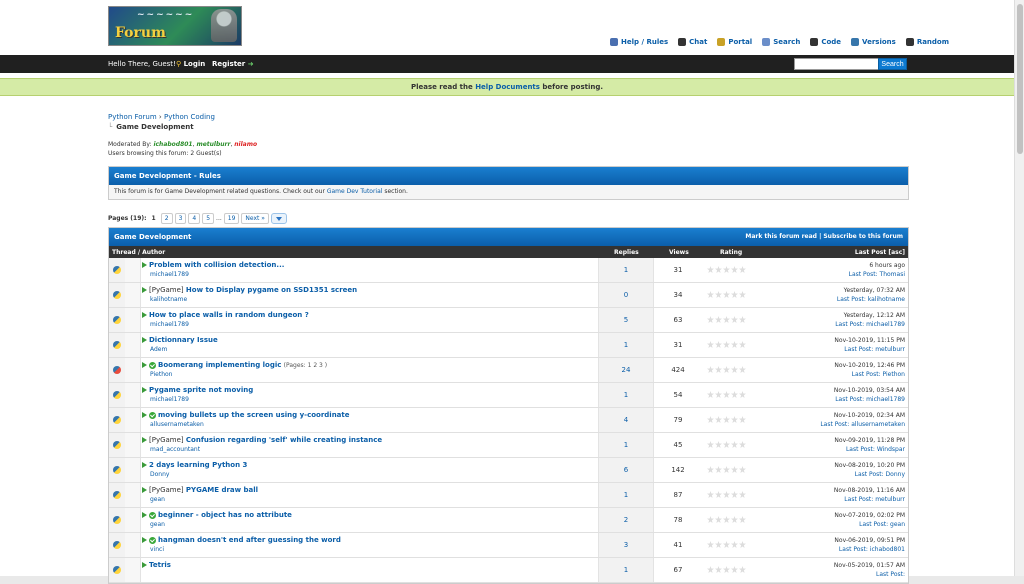 The height and width of the screenshot is (584, 1024). I want to click on thread-title-link: How to Display pygame on SSD1351 screen, so click(271, 290).